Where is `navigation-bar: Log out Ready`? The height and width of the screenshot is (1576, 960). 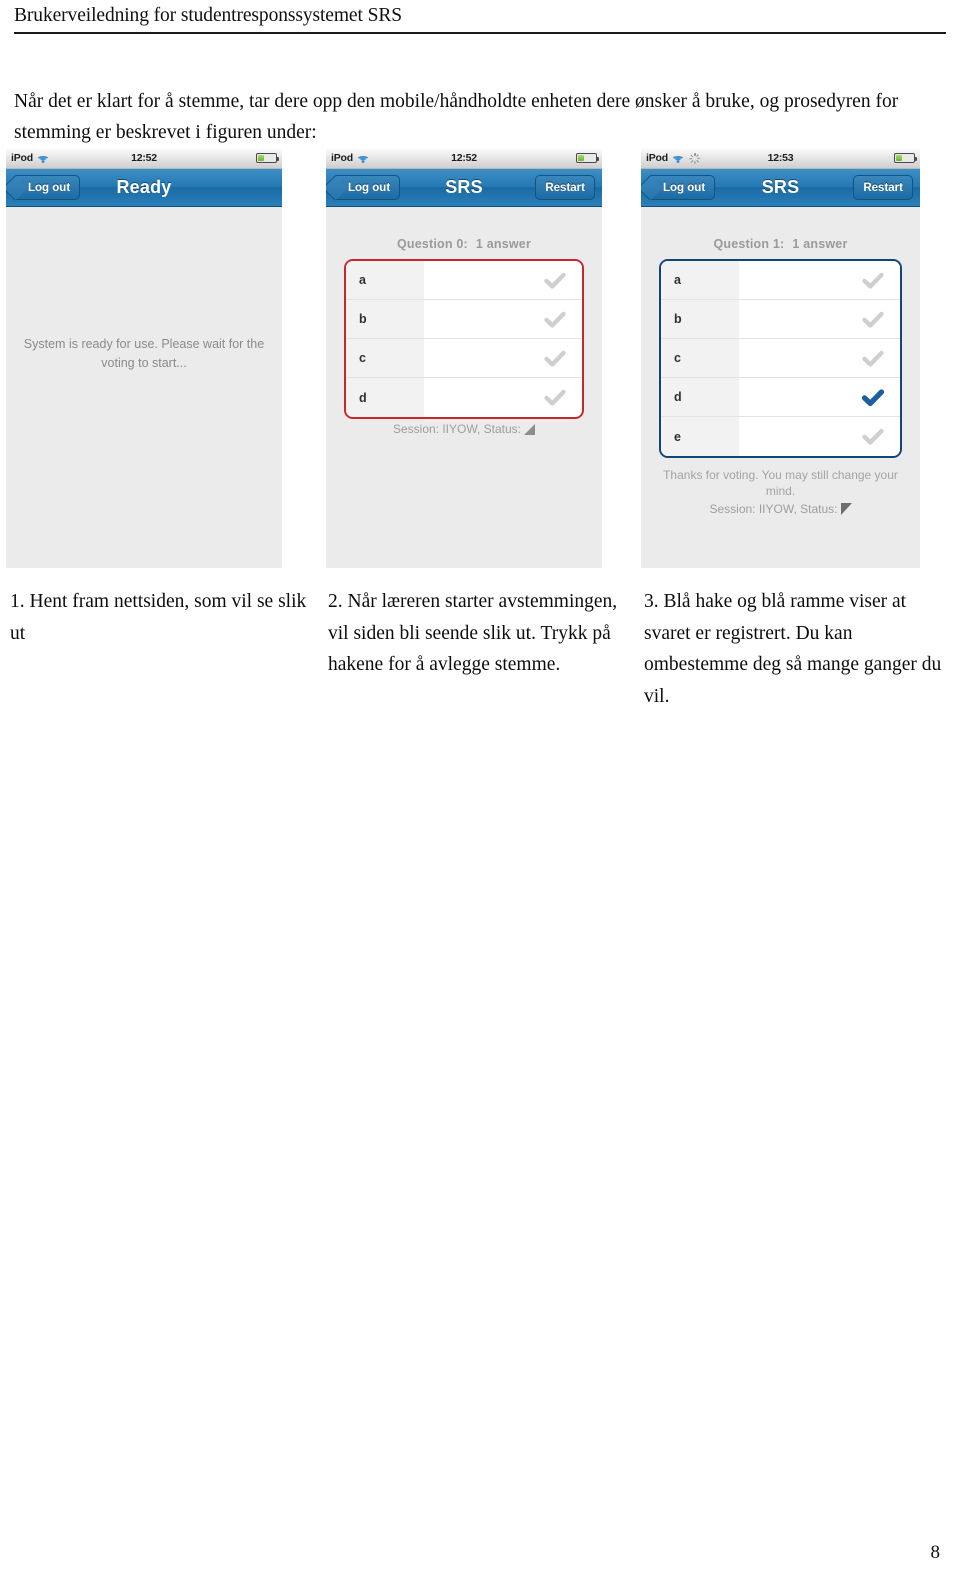
navigation-bar: Log out Ready is located at coordinates (144, 188).